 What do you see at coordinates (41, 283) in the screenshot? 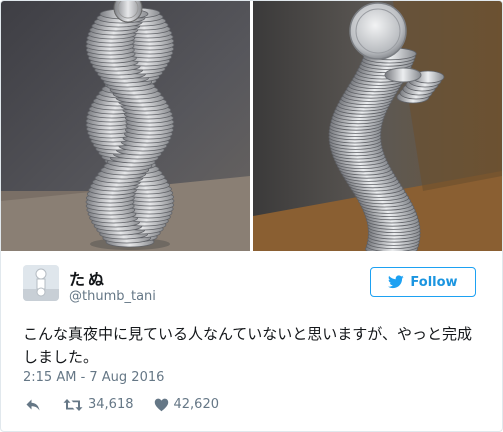
I see `avatar` at bounding box center [41, 283].